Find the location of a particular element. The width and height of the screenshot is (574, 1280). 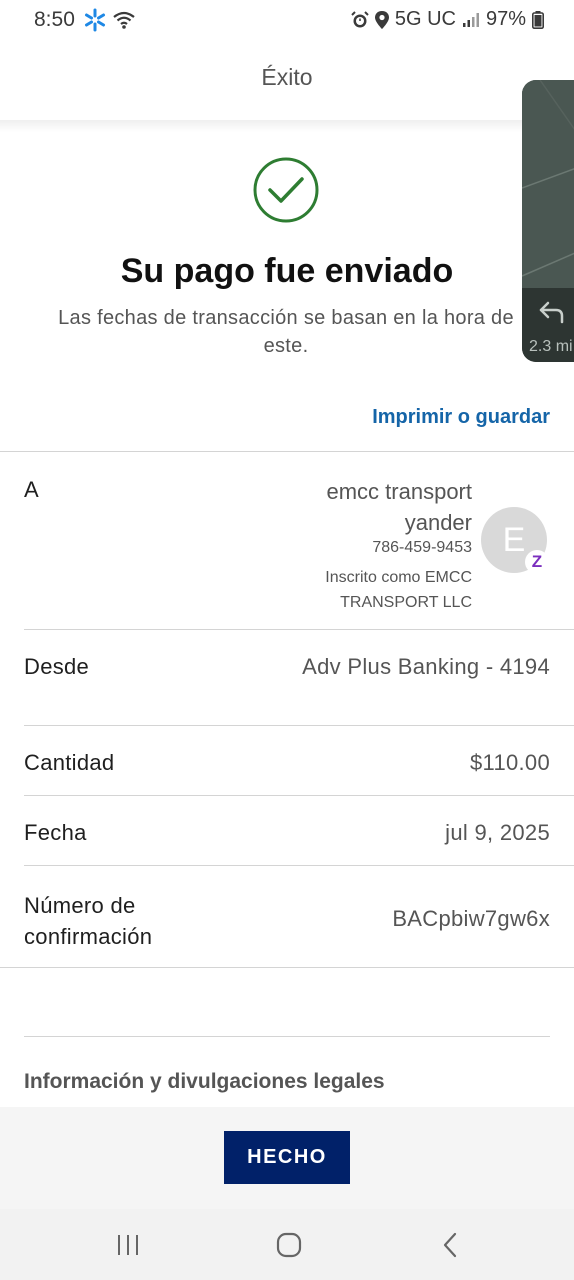

alarm-icon is located at coordinates (360, 19).